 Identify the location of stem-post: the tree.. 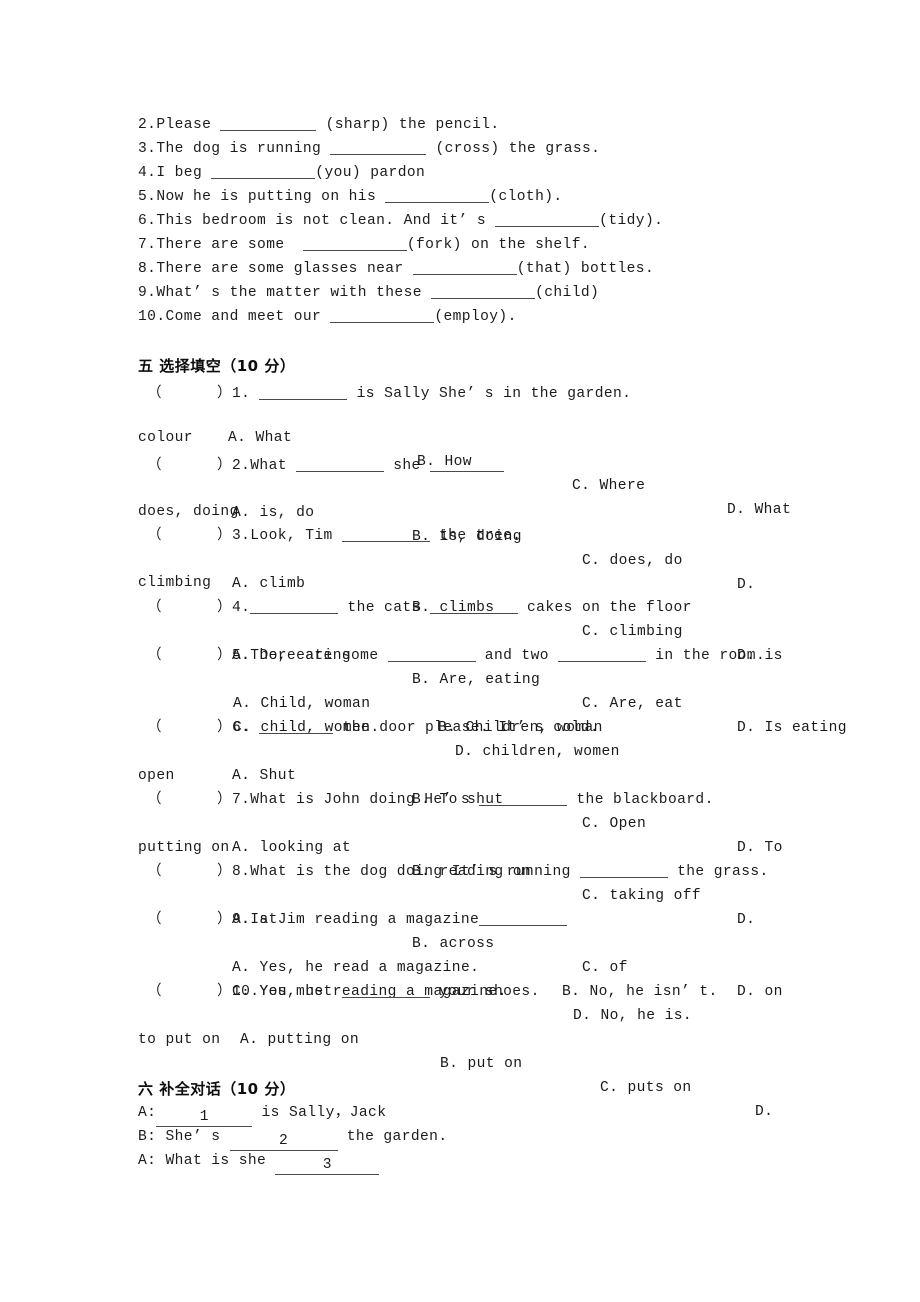
(475, 536).